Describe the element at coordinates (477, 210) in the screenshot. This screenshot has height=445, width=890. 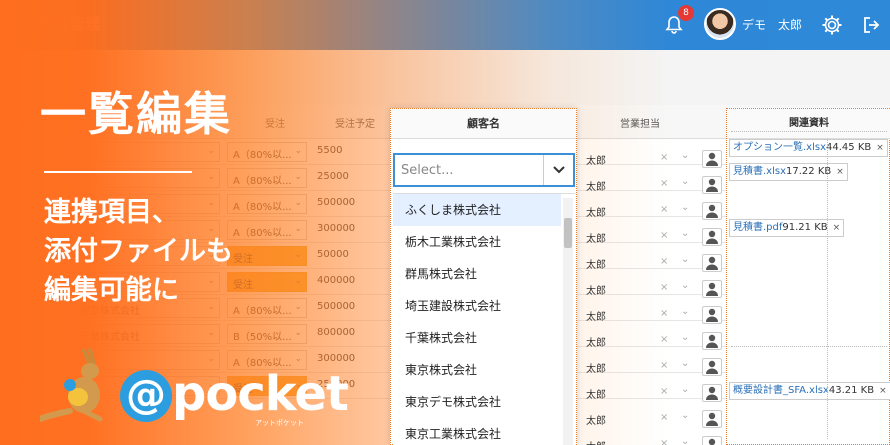
I see `customer-option: ふくしま株式会社` at that location.